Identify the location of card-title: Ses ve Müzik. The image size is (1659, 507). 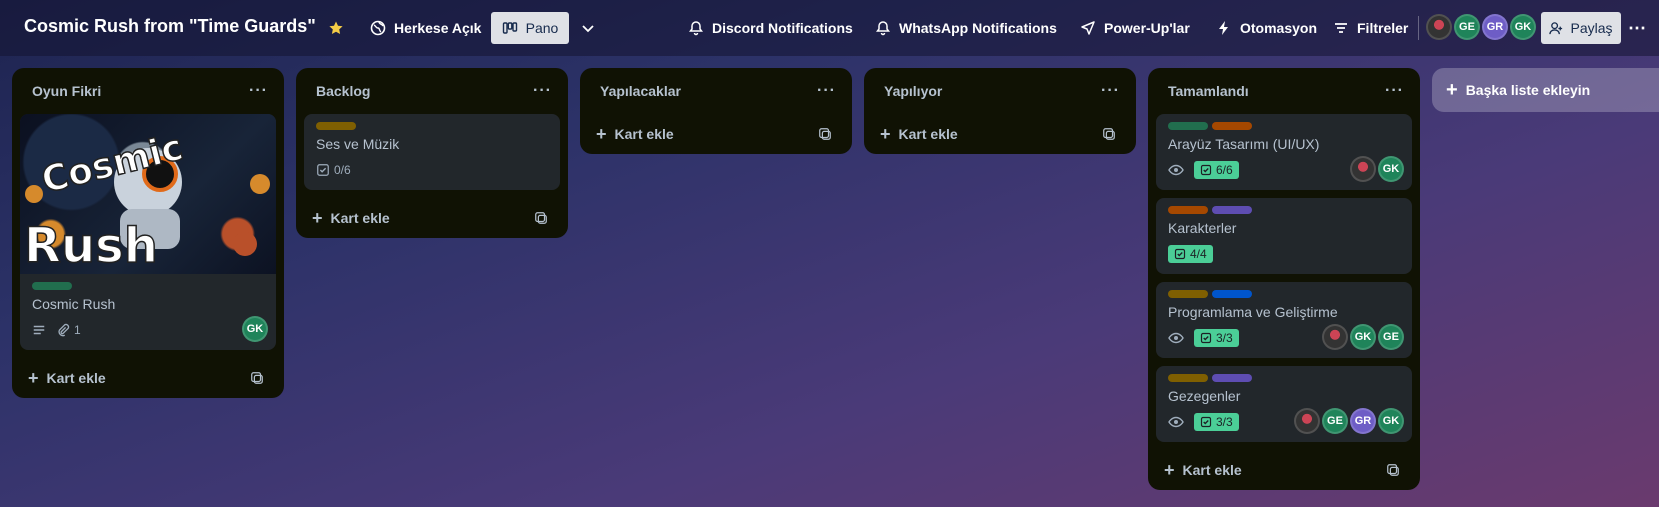
(358, 144).